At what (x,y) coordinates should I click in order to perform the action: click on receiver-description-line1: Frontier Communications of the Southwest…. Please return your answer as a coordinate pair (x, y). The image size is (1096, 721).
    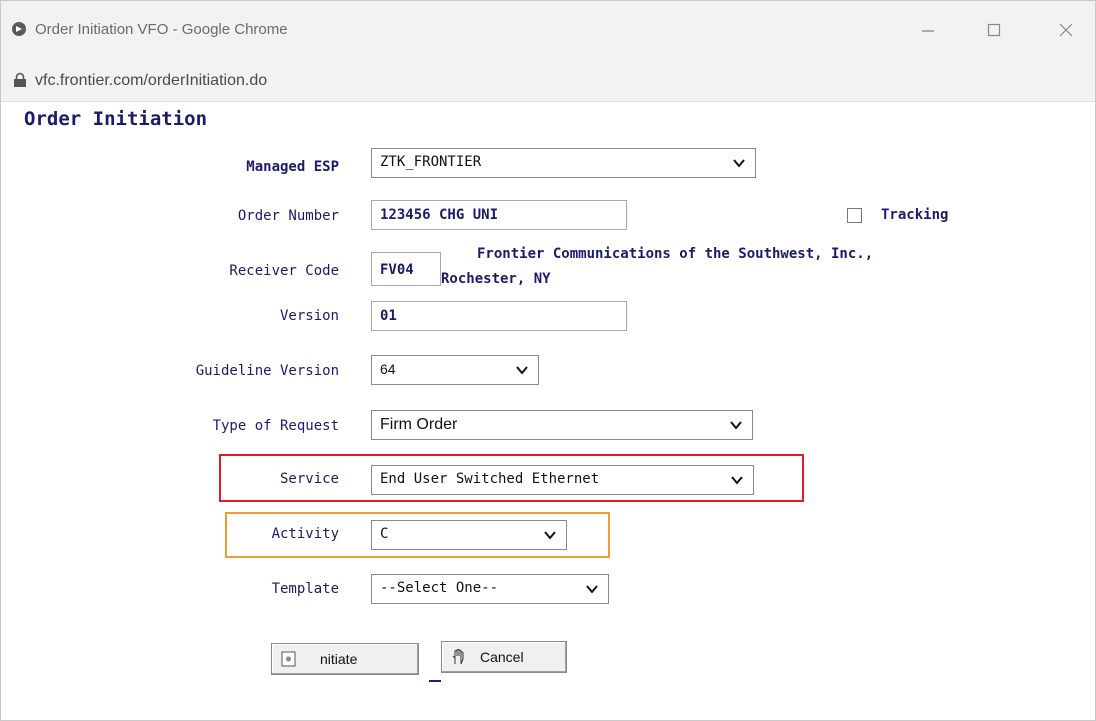
    Looking at the image, I should click on (675, 254).